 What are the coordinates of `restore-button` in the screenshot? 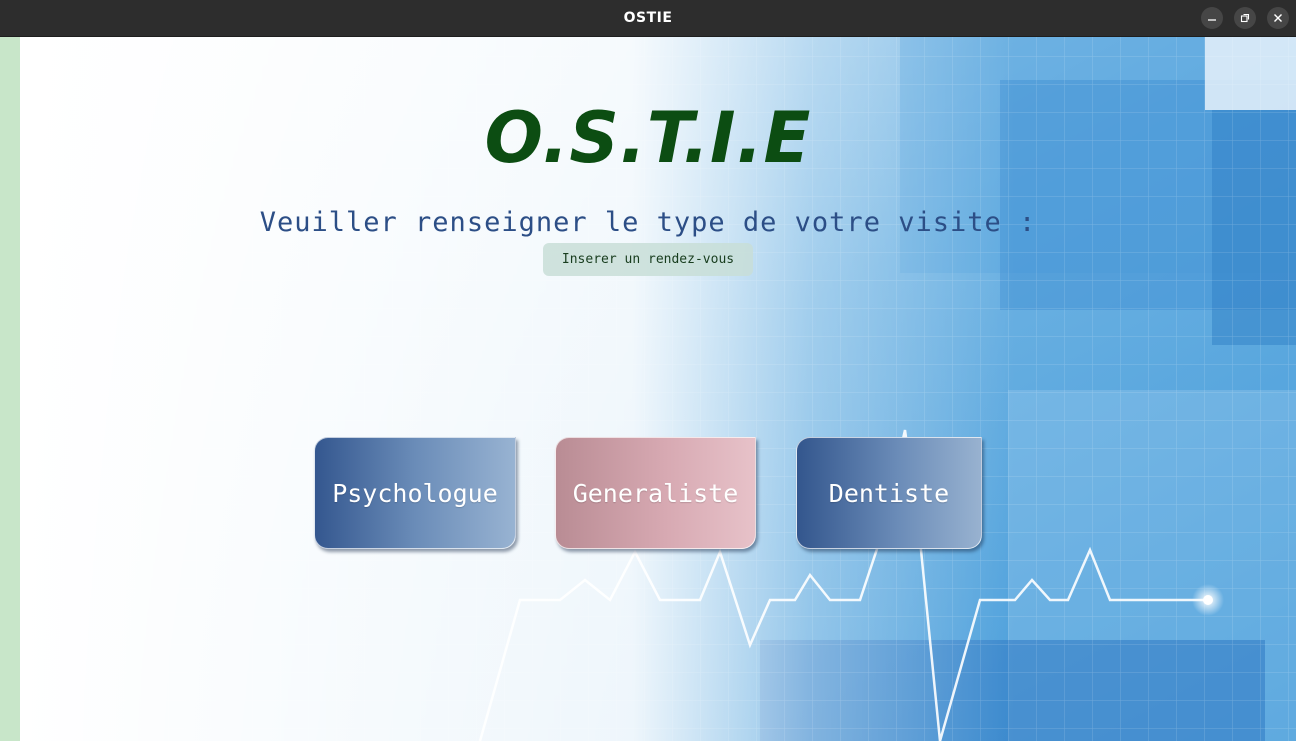 It's located at (1245, 18).